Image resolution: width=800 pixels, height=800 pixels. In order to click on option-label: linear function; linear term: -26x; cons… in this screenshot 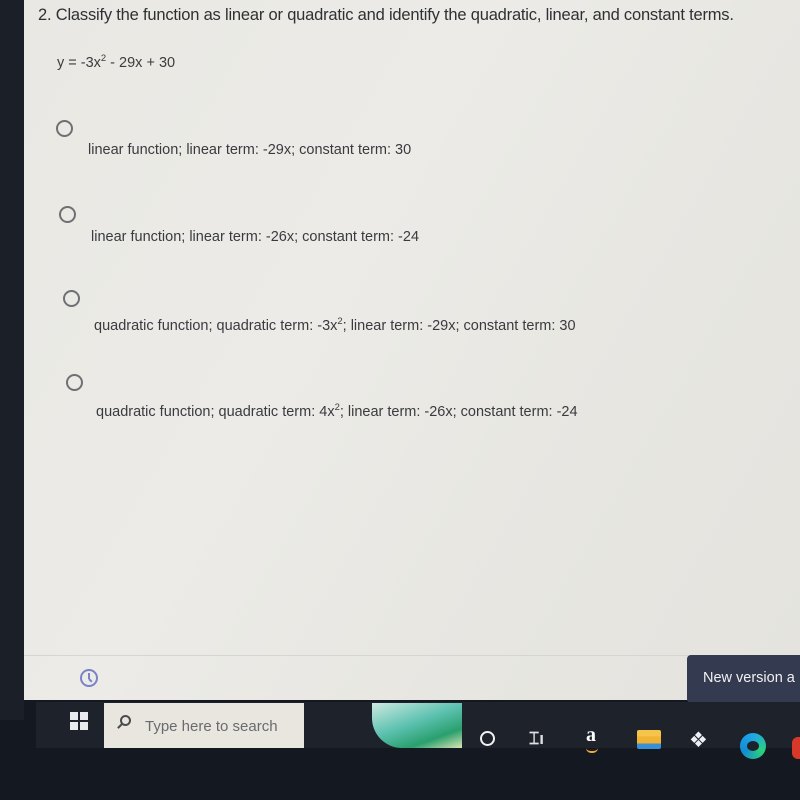, I will do `click(255, 237)`.